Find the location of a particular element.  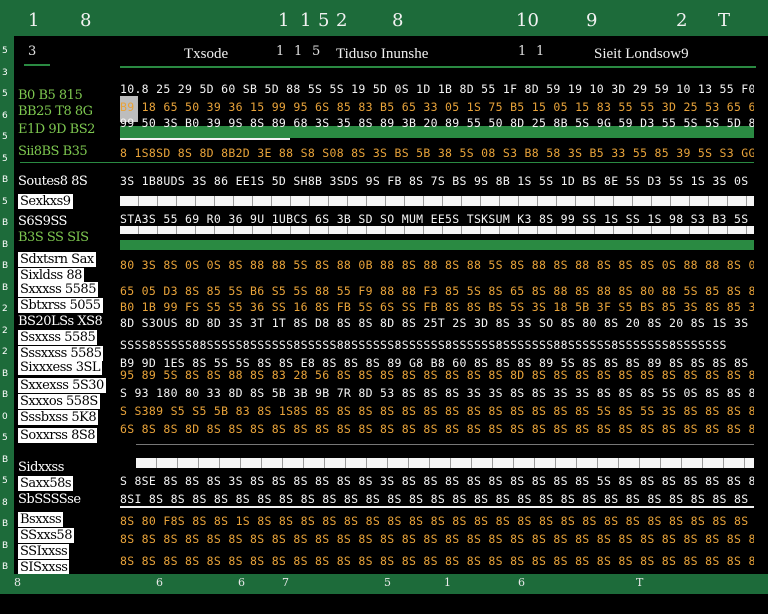

row-label: SbSSSSse is located at coordinates (49, 499).